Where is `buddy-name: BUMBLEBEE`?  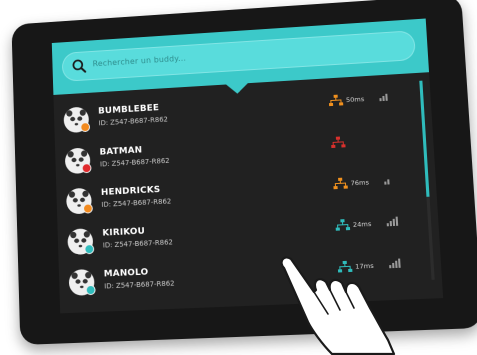 buddy-name: BUMBLEBEE is located at coordinates (129, 110).